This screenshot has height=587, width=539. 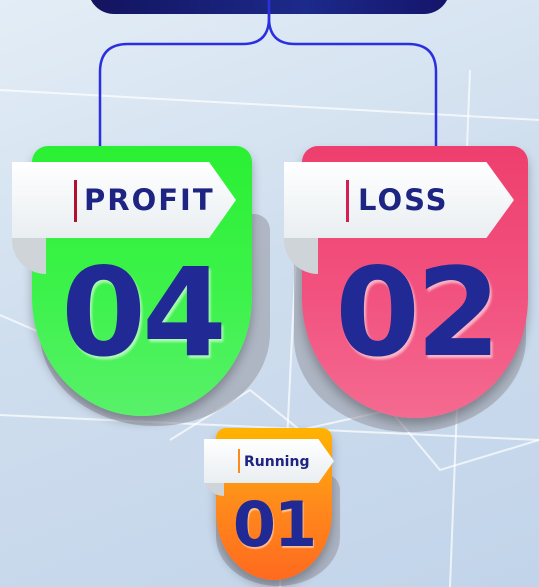 I want to click on loss-accent-mark, so click(x=347, y=201).